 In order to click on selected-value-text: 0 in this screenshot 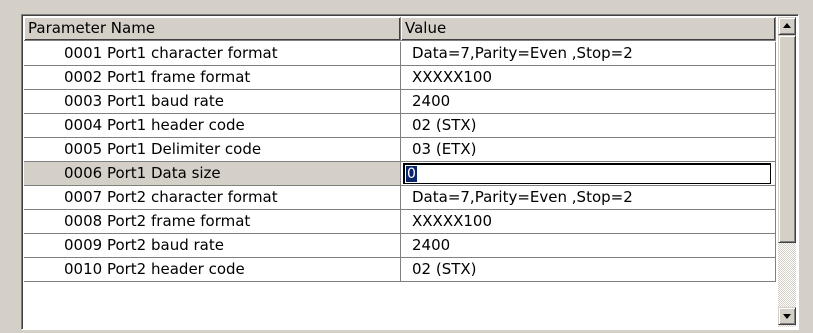, I will do `click(411, 174)`.